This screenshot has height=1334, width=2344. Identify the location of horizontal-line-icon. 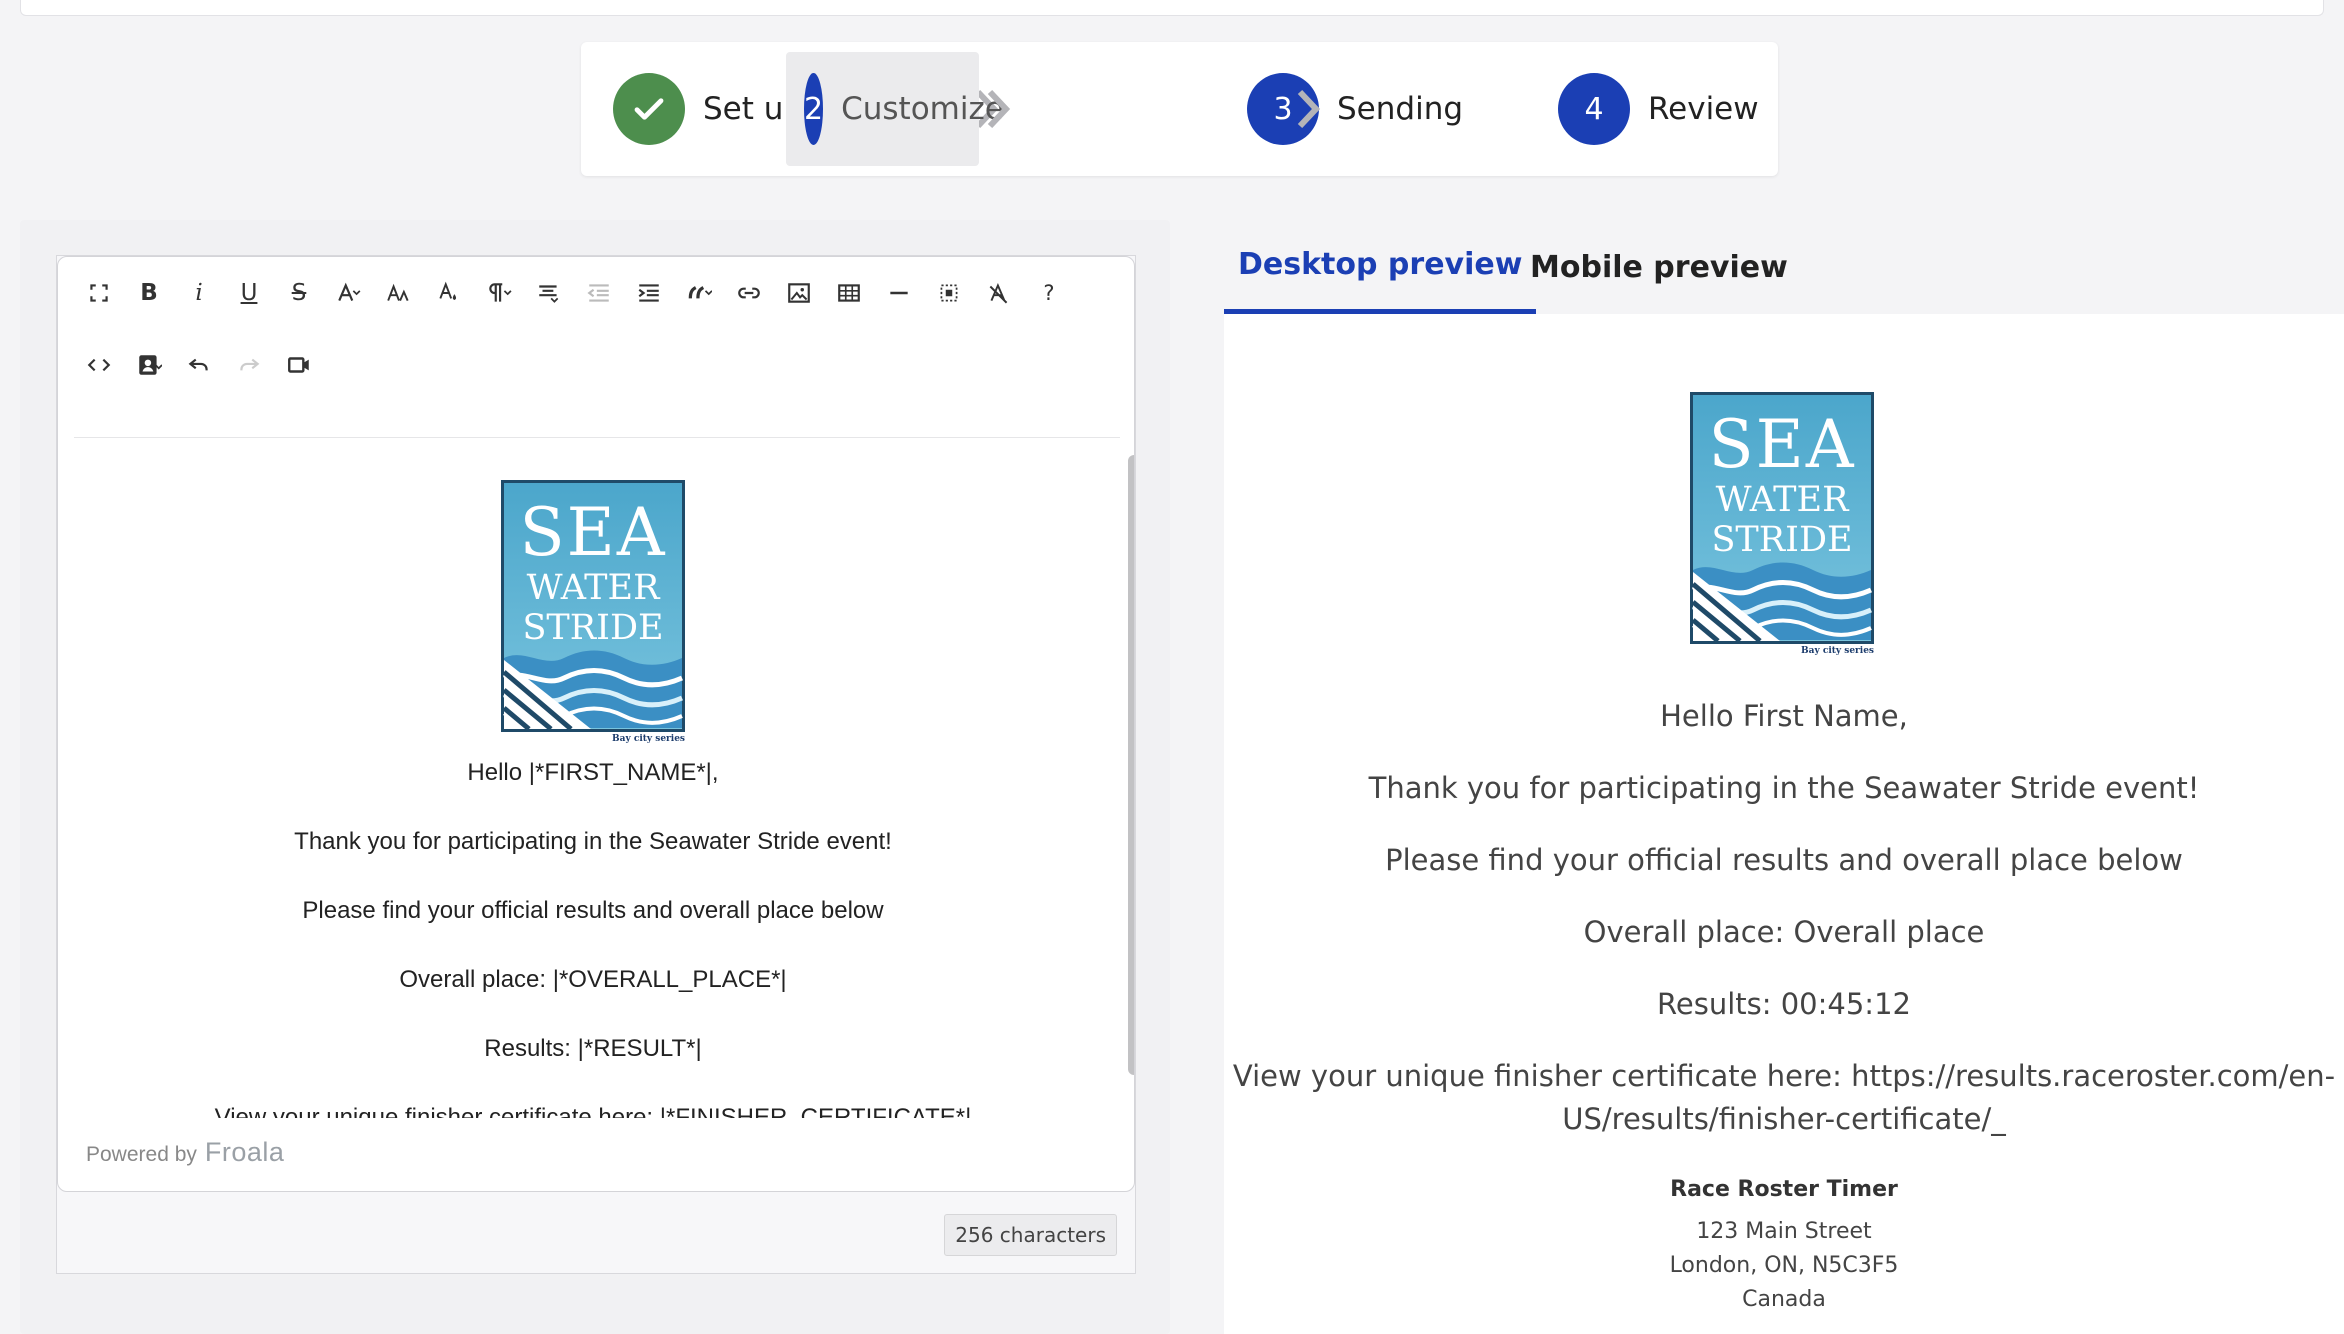
(899, 293).